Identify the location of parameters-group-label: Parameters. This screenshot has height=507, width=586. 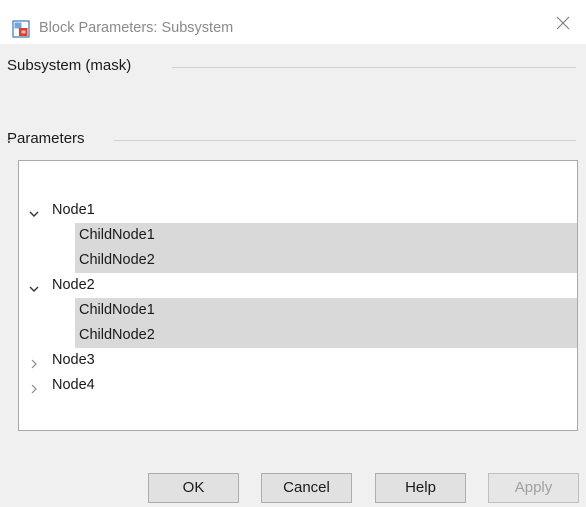
(46, 138).